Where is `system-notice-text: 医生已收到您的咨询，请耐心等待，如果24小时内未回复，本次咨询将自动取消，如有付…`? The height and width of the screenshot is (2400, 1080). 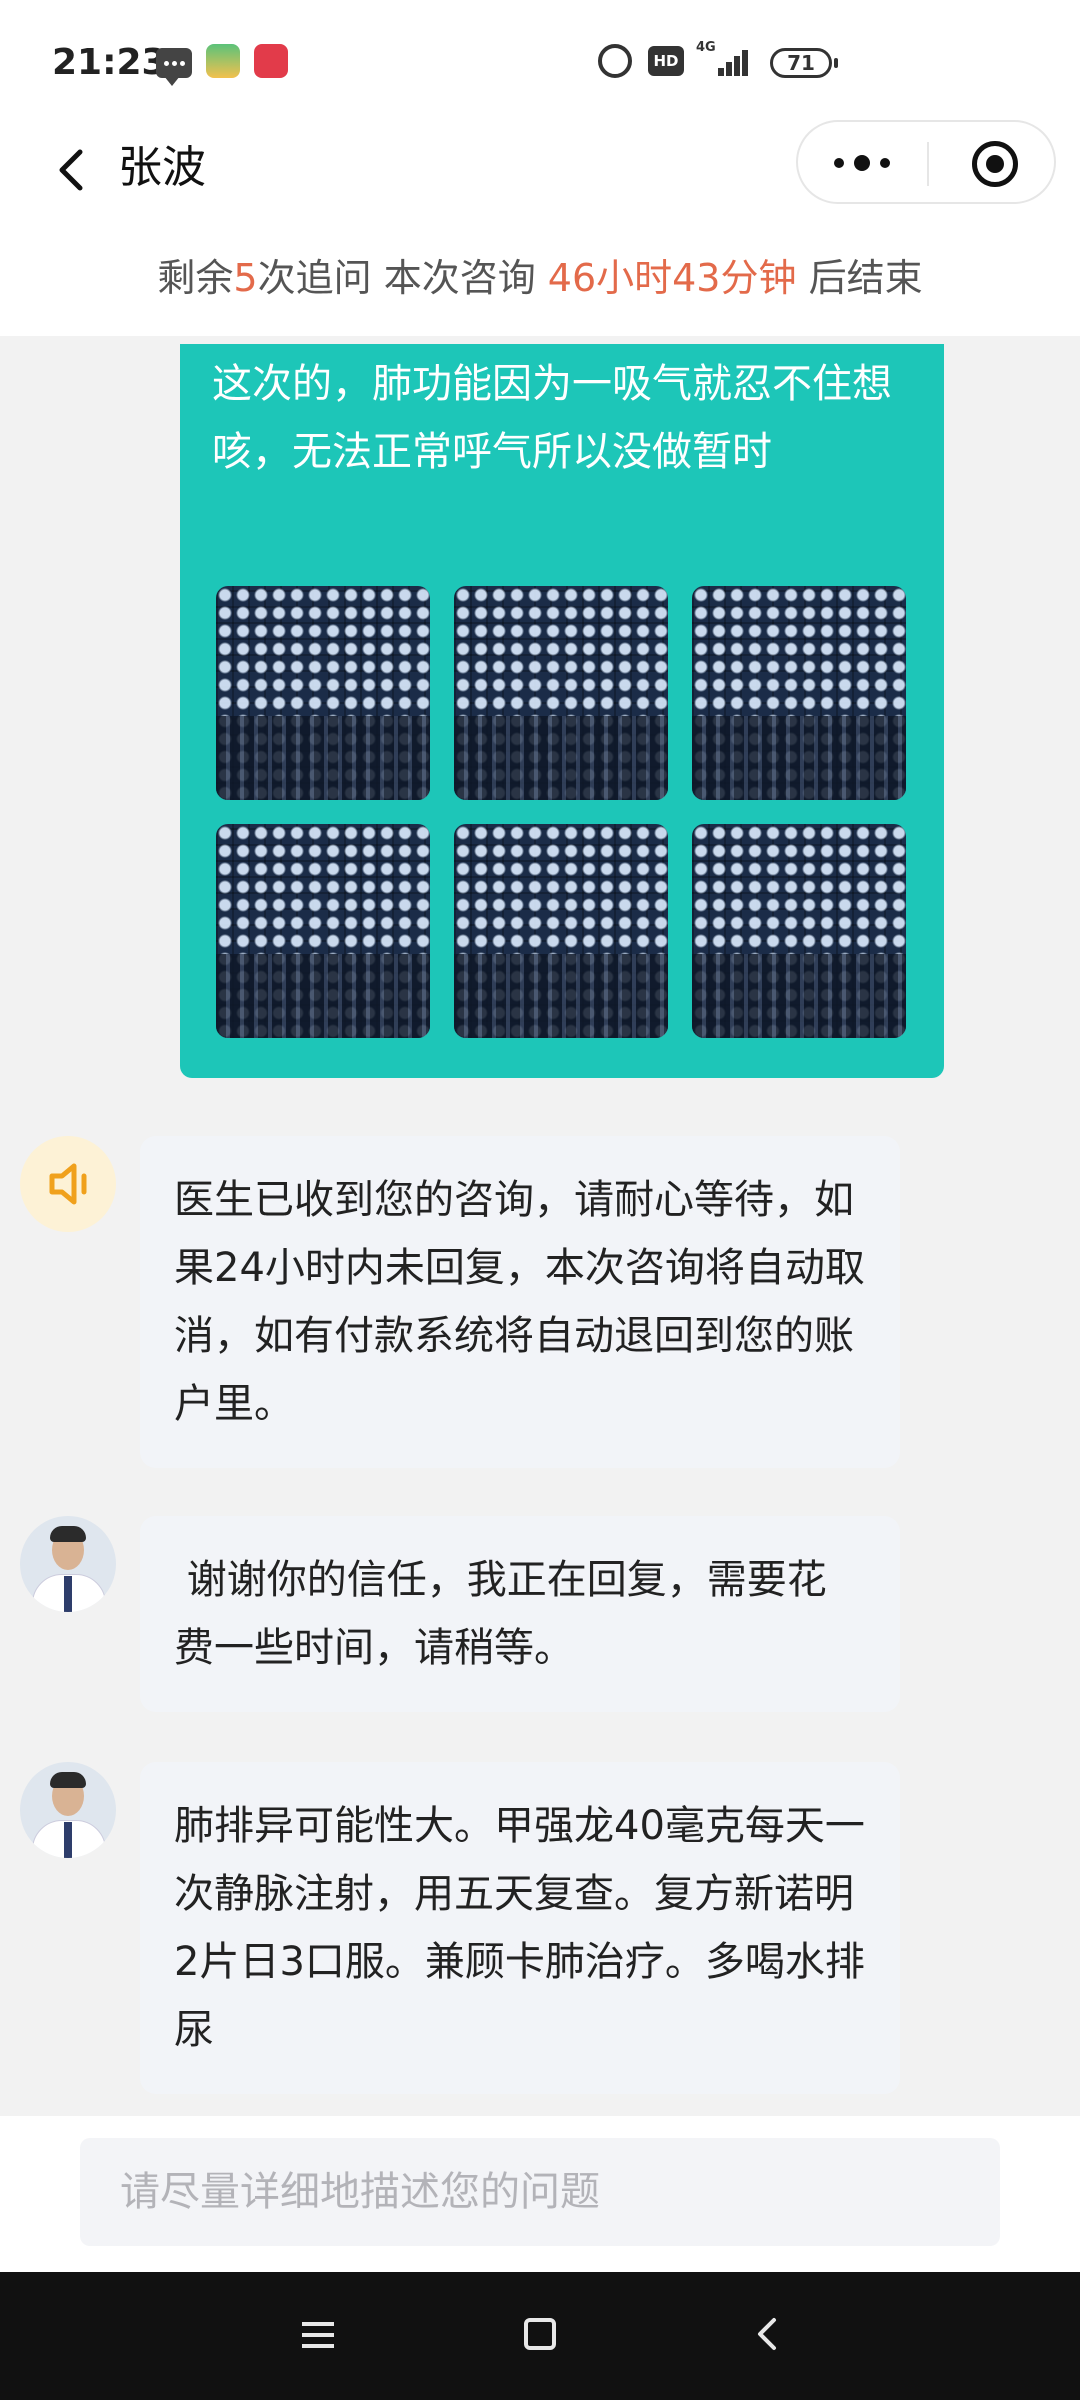
system-notice-text: 医生已收到您的咨询，请耐心等待，如果24小时内未回复，本次咨询将自动取消，如有付… is located at coordinates (519, 1302).